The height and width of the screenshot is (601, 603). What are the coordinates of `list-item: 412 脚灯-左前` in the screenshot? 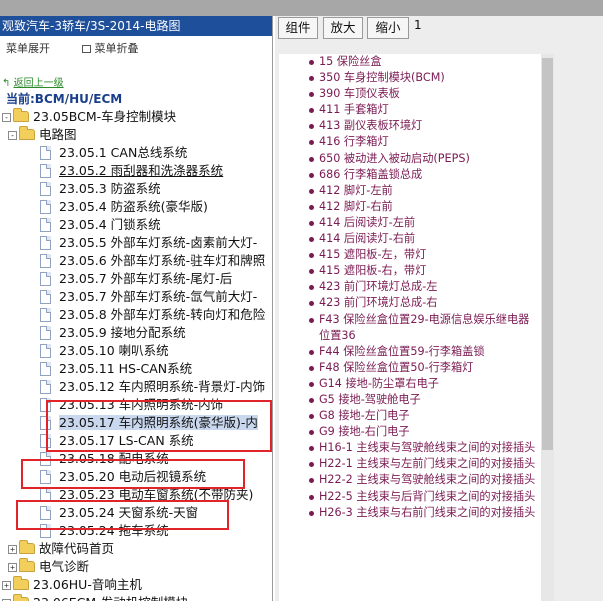 It's located at (410, 191).